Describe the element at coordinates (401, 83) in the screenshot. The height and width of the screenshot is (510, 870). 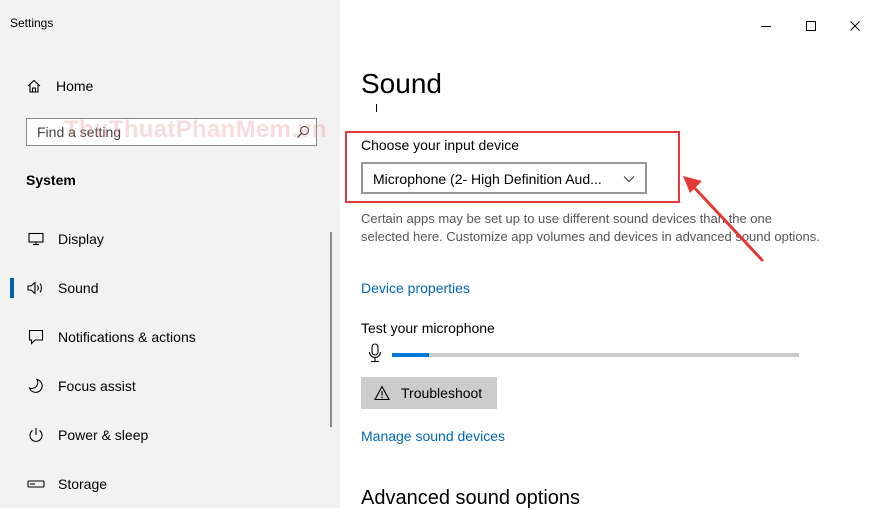
I see `page-title: Sound` at that location.